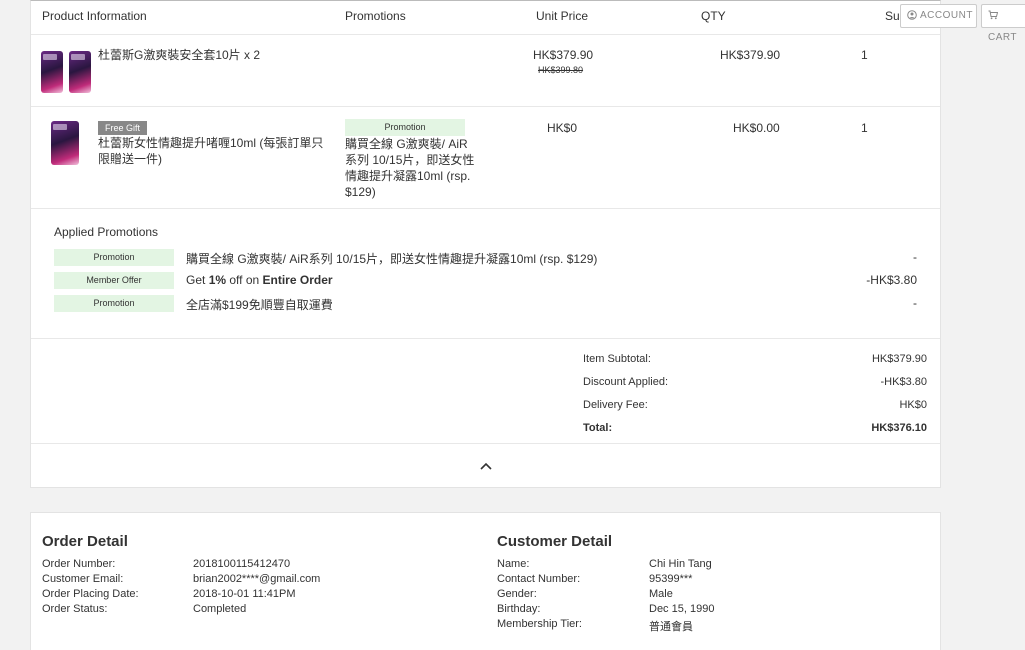 This screenshot has height=650, width=1025. What do you see at coordinates (75, 609) in the screenshot?
I see `order-status-label: Order Status:` at bounding box center [75, 609].